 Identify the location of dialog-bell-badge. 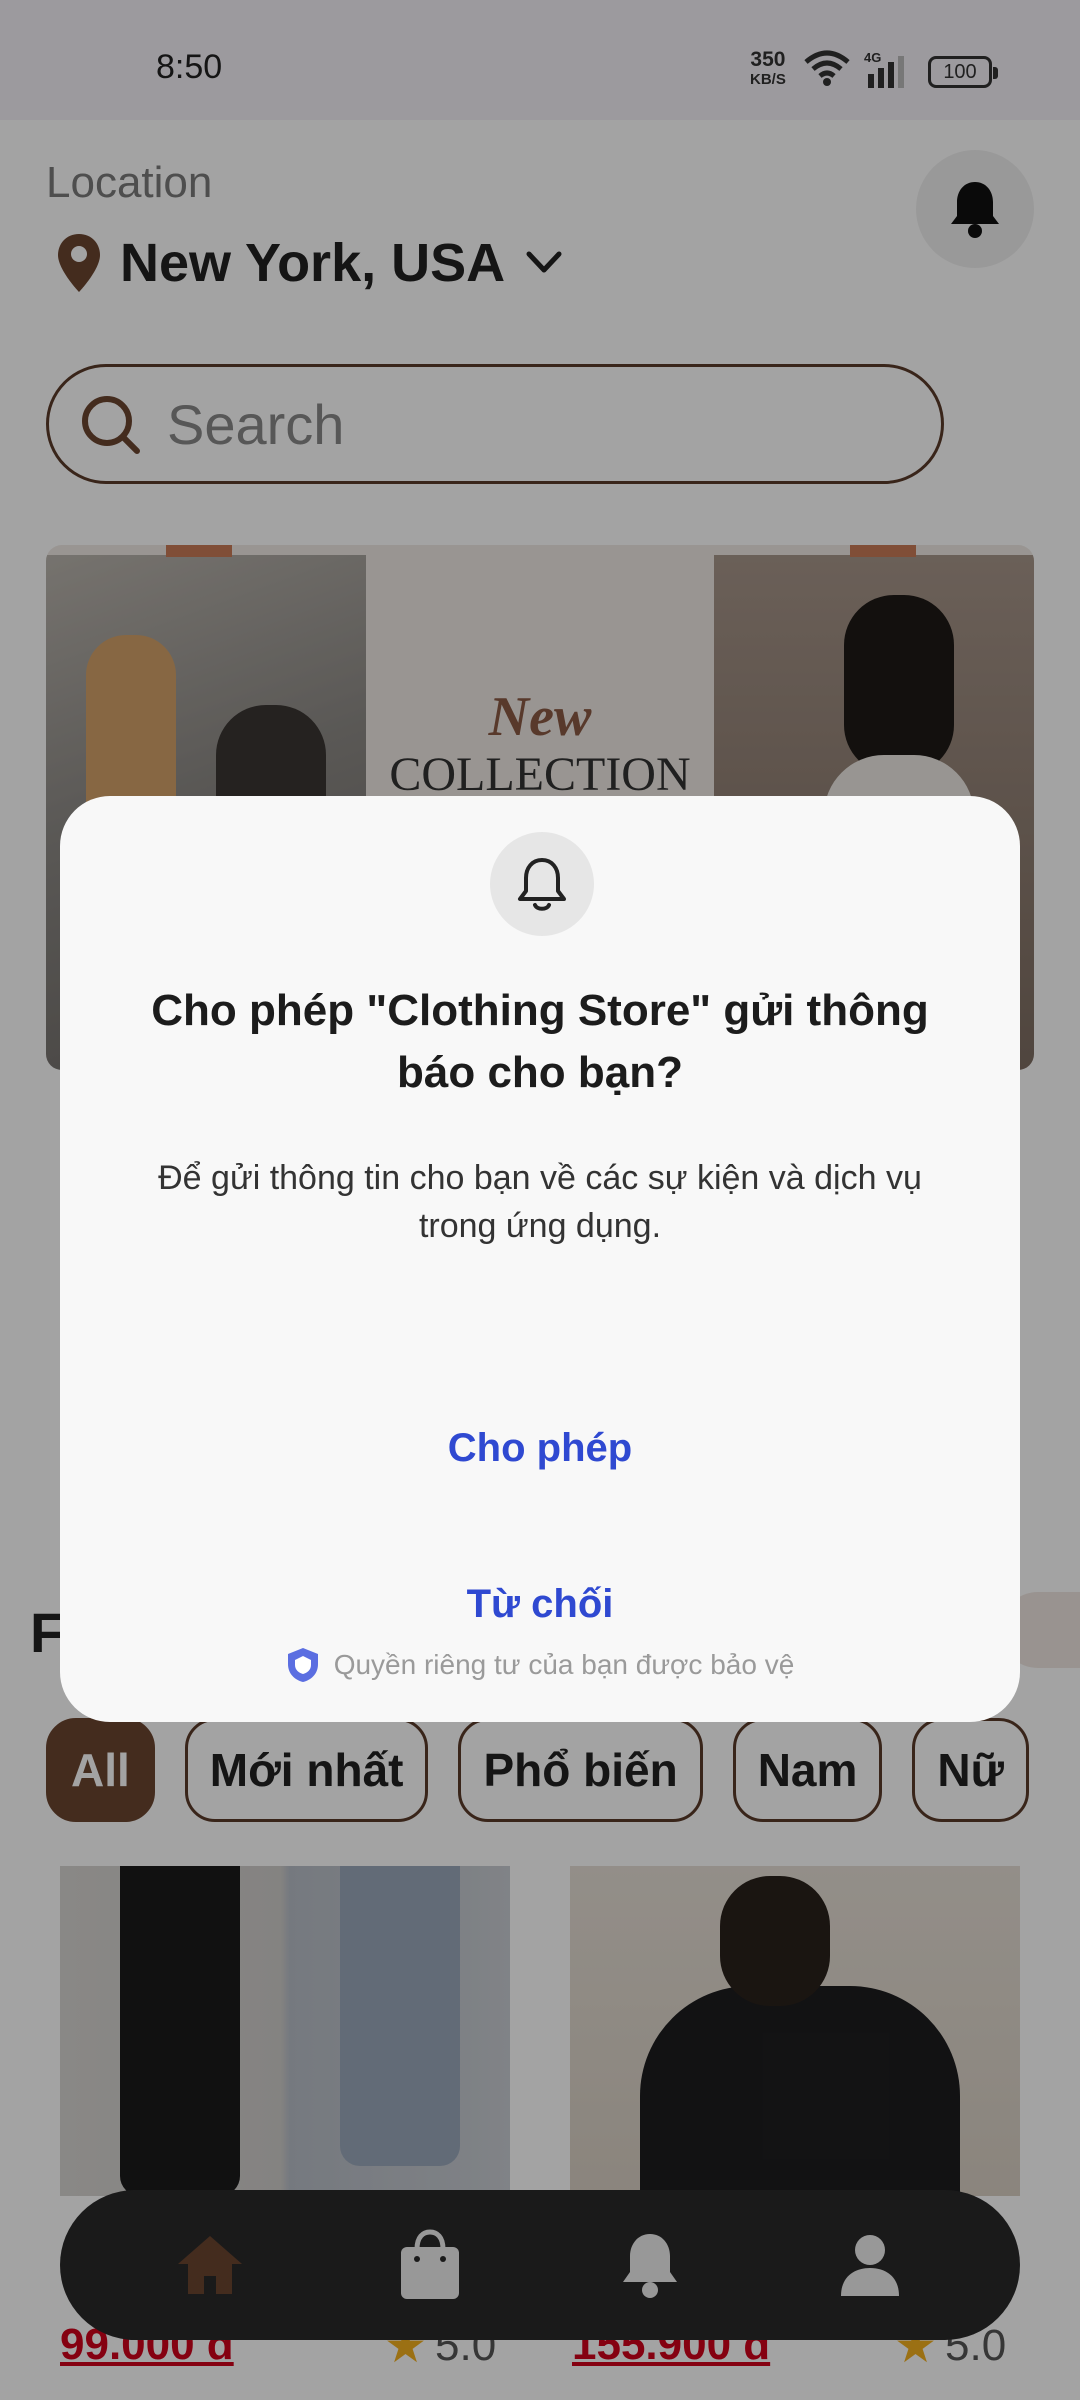
(542, 884).